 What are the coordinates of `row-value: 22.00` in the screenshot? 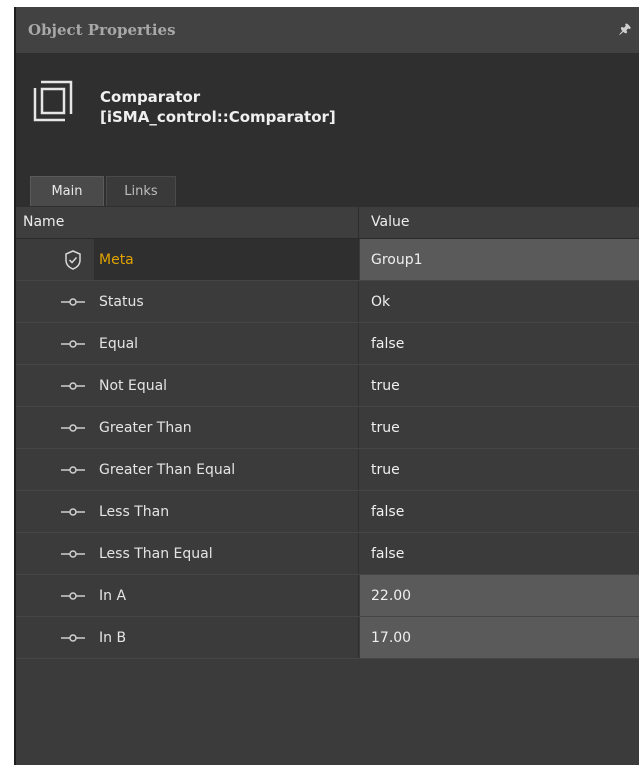 It's located at (391, 596).